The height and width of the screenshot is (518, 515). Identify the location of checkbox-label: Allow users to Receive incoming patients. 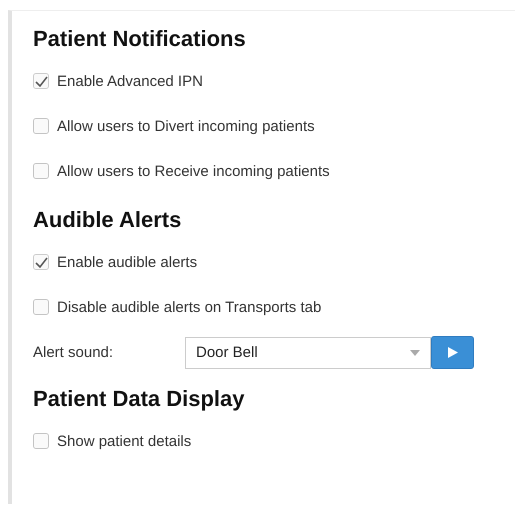
(193, 171).